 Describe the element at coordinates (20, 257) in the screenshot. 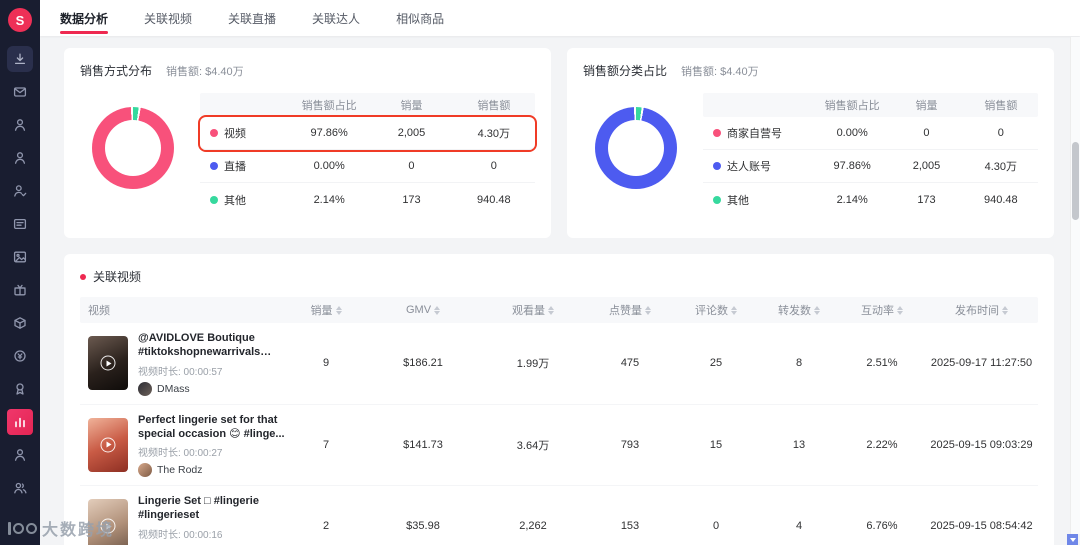

I see `image-icon` at that location.